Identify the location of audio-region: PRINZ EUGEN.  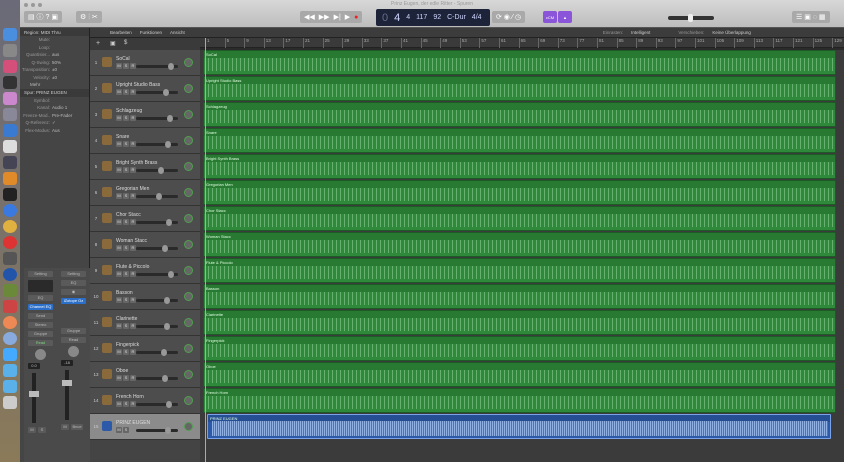
(519, 426).